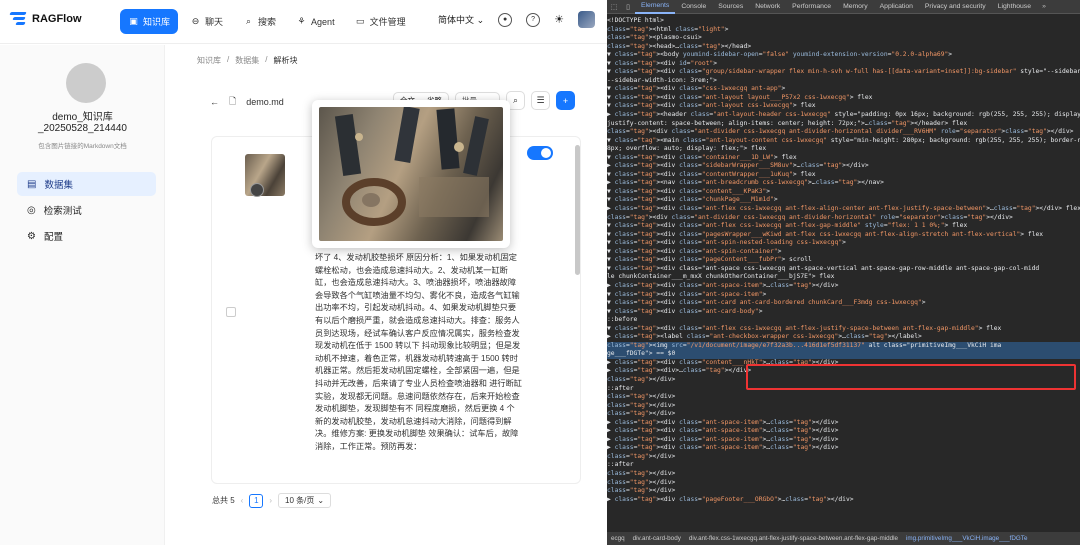 This screenshot has height=545, width=1080. Describe the element at coordinates (843, 21) in the screenshot. I see `dom-node-line: <!DOCTYPE html>` at that location.